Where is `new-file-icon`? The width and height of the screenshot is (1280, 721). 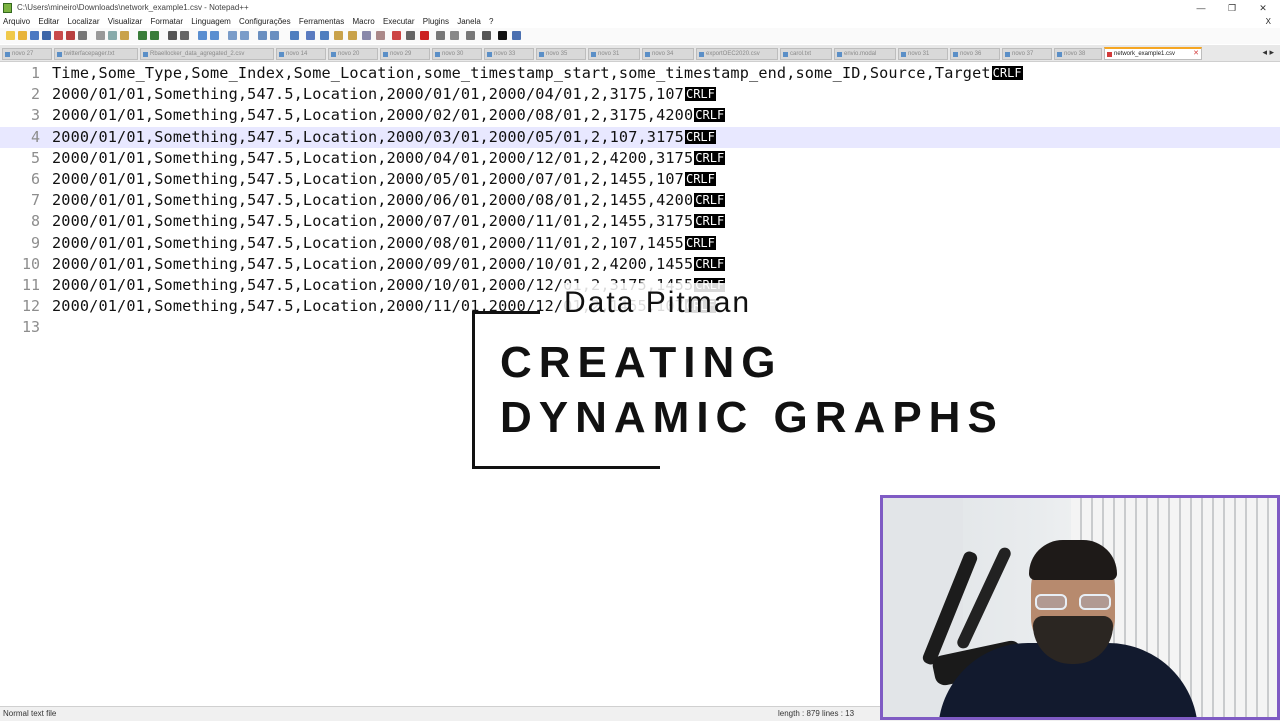
new-file-icon is located at coordinates (10, 35).